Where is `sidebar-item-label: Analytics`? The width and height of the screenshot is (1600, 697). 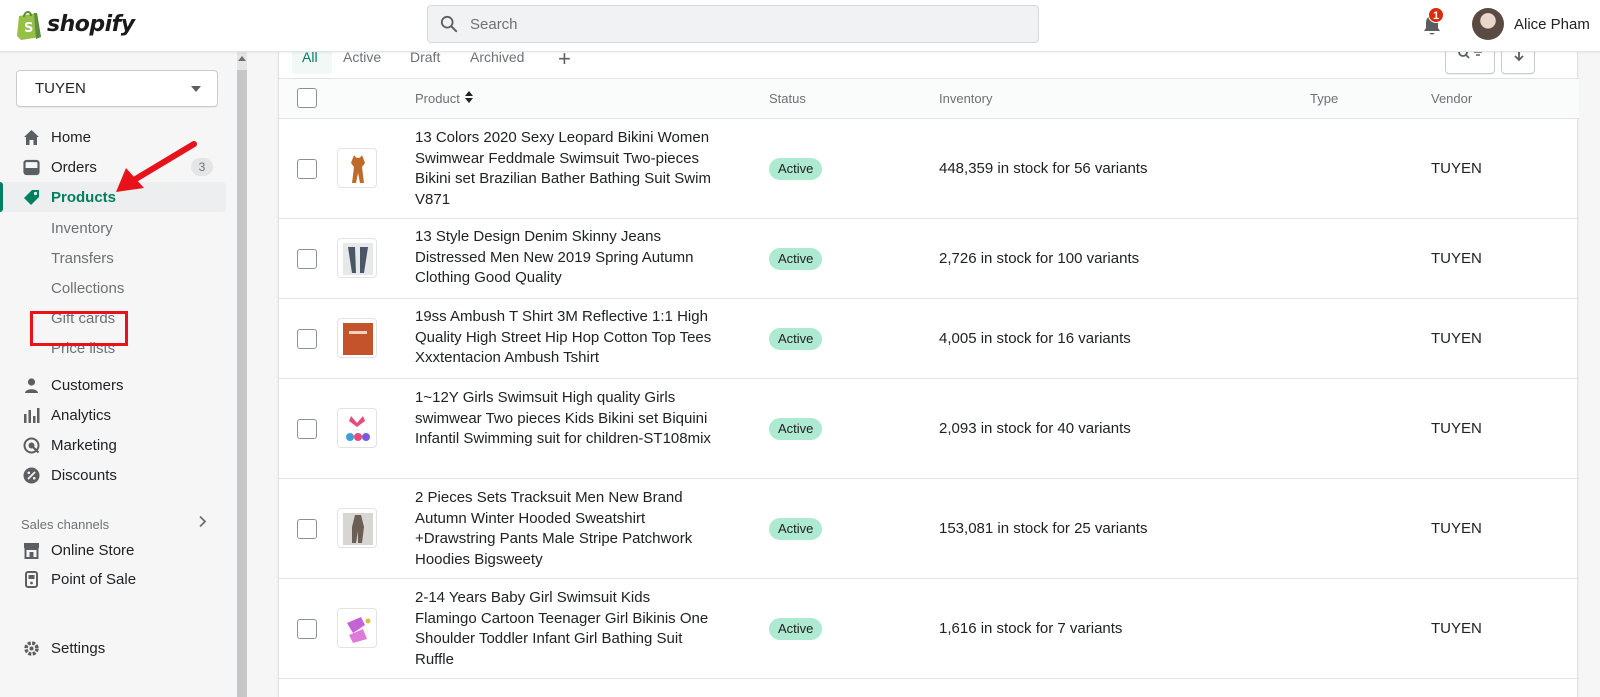
sidebar-item-label: Analytics is located at coordinates (81, 415).